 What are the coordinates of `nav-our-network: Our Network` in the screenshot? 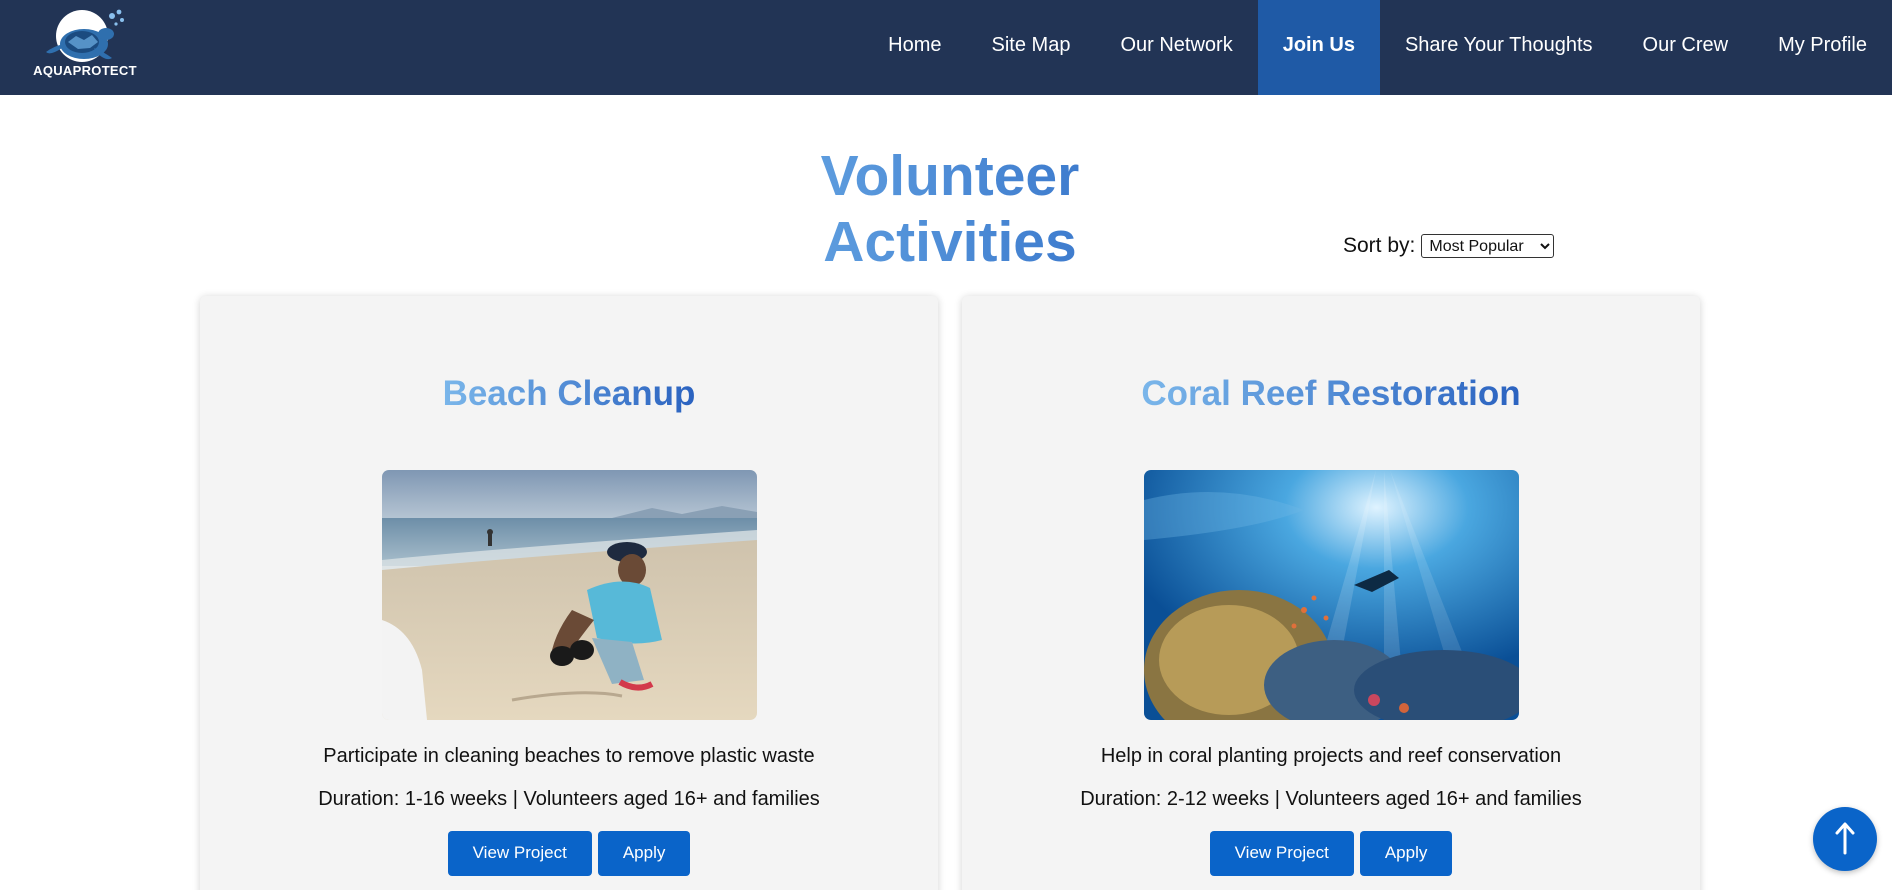 It's located at (1176, 47).